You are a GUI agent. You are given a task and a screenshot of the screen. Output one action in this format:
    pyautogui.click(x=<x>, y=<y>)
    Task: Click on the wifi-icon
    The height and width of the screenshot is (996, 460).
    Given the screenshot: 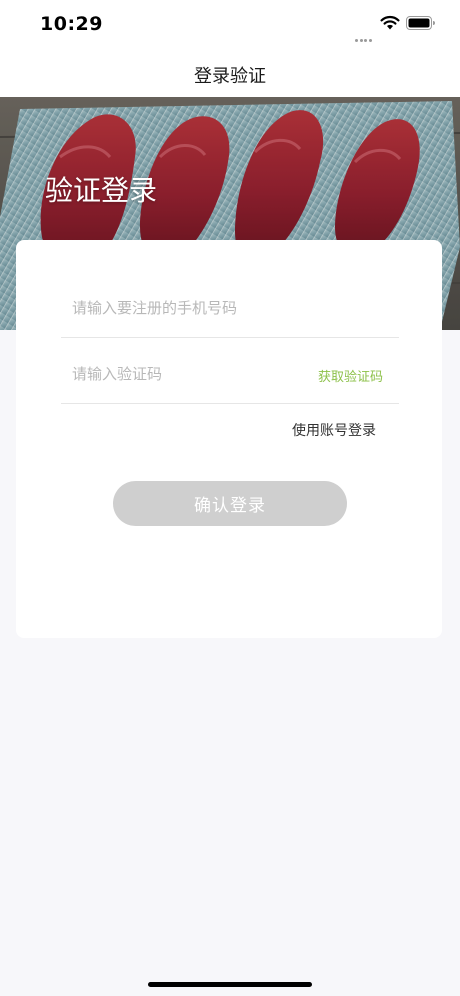 What is the action you would take?
    pyautogui.click(x=390, y=22)
    